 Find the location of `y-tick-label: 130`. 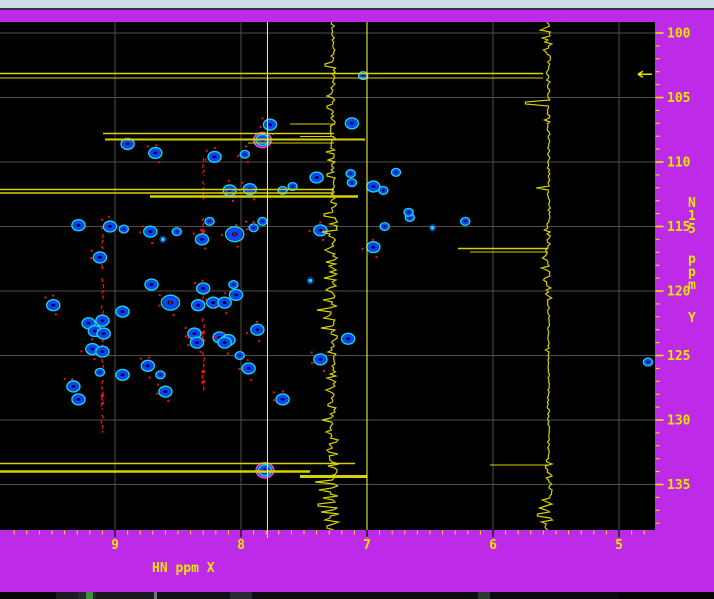

y-tick-label: 130 is located at coordinates (679, 421).